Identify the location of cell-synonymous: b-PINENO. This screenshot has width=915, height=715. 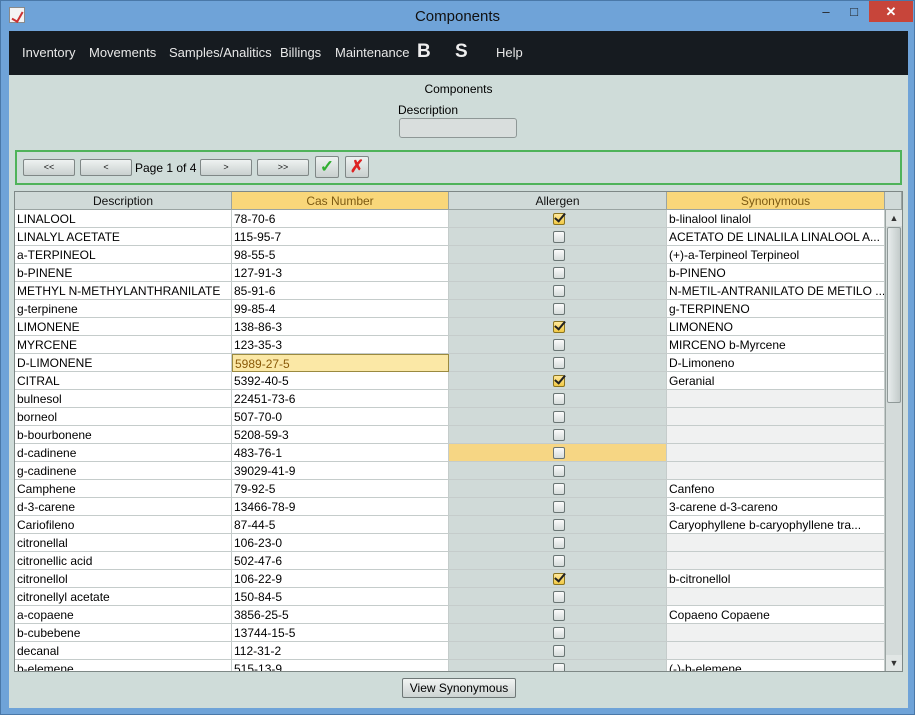
(776, 273).